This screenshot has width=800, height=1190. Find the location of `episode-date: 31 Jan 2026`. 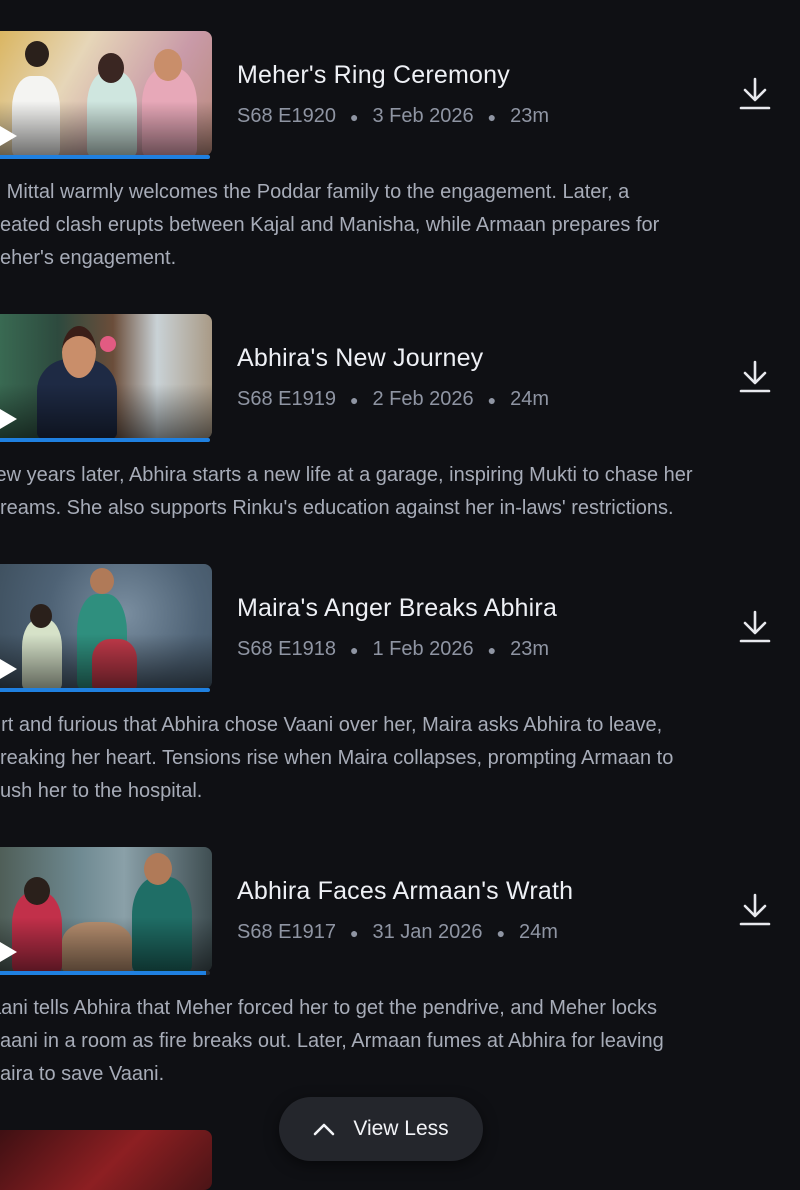

episode-date: 31 Jan 2026 is located at coordinates (427, 932).